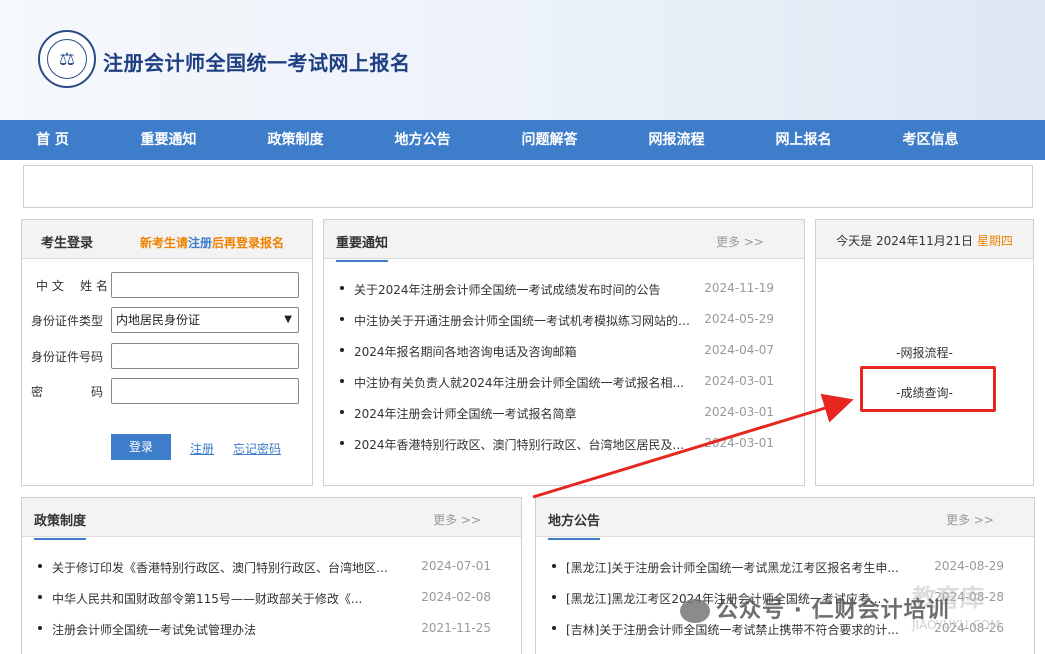 This screenshot has width=1045, height=654. What do you see at coordinates (96, 392) in the screenshot?
I see `password-label-b: 码` at bounding box center [96, 392].